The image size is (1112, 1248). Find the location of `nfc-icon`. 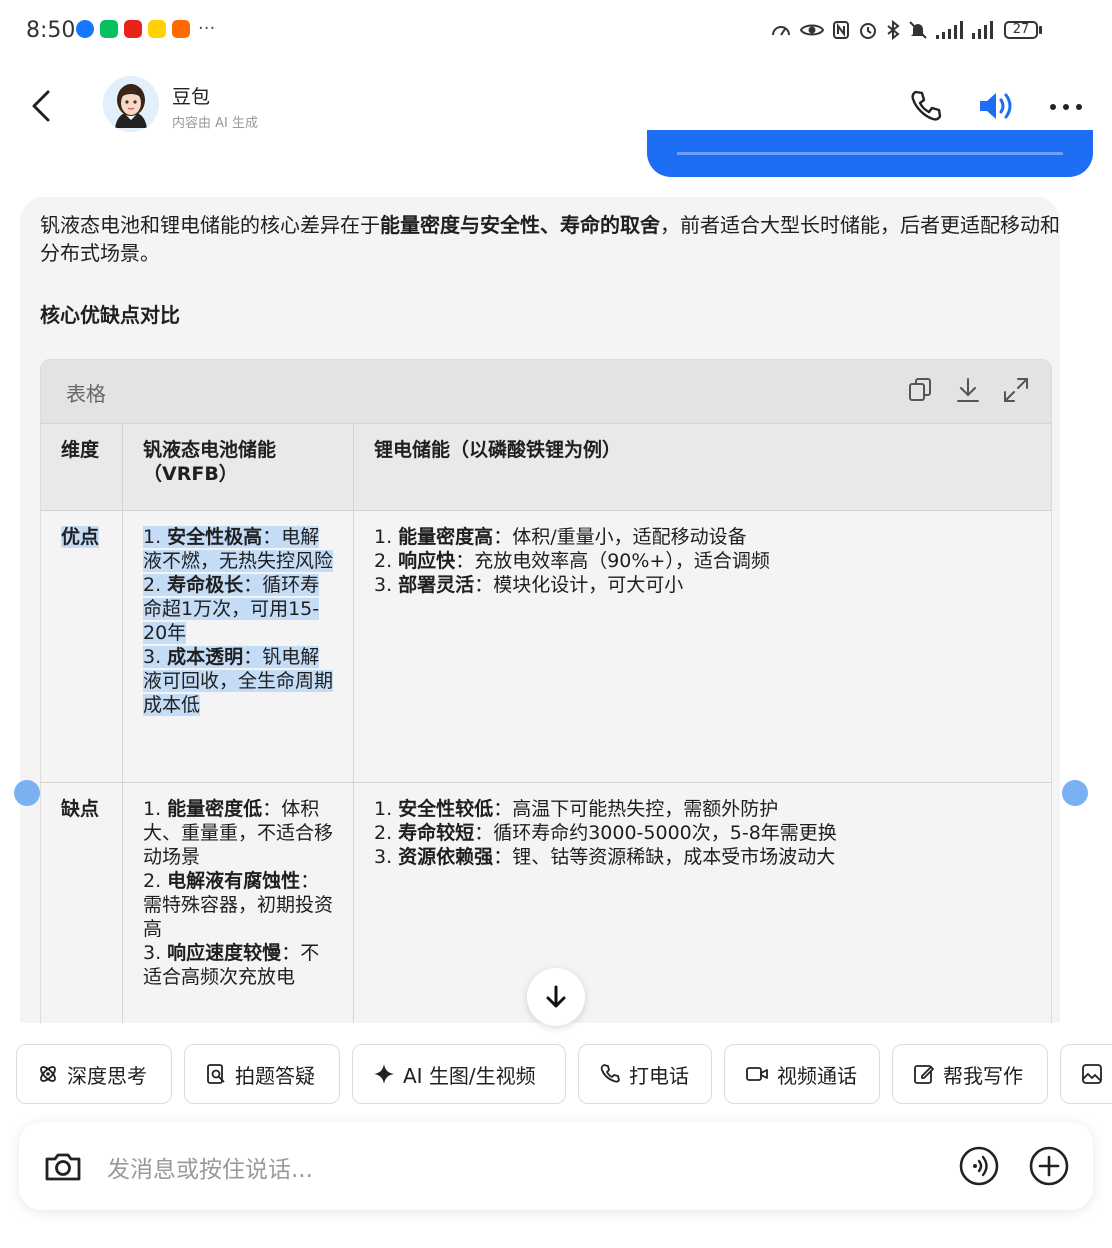

nfc-icon is located at coordinates (841, 30).